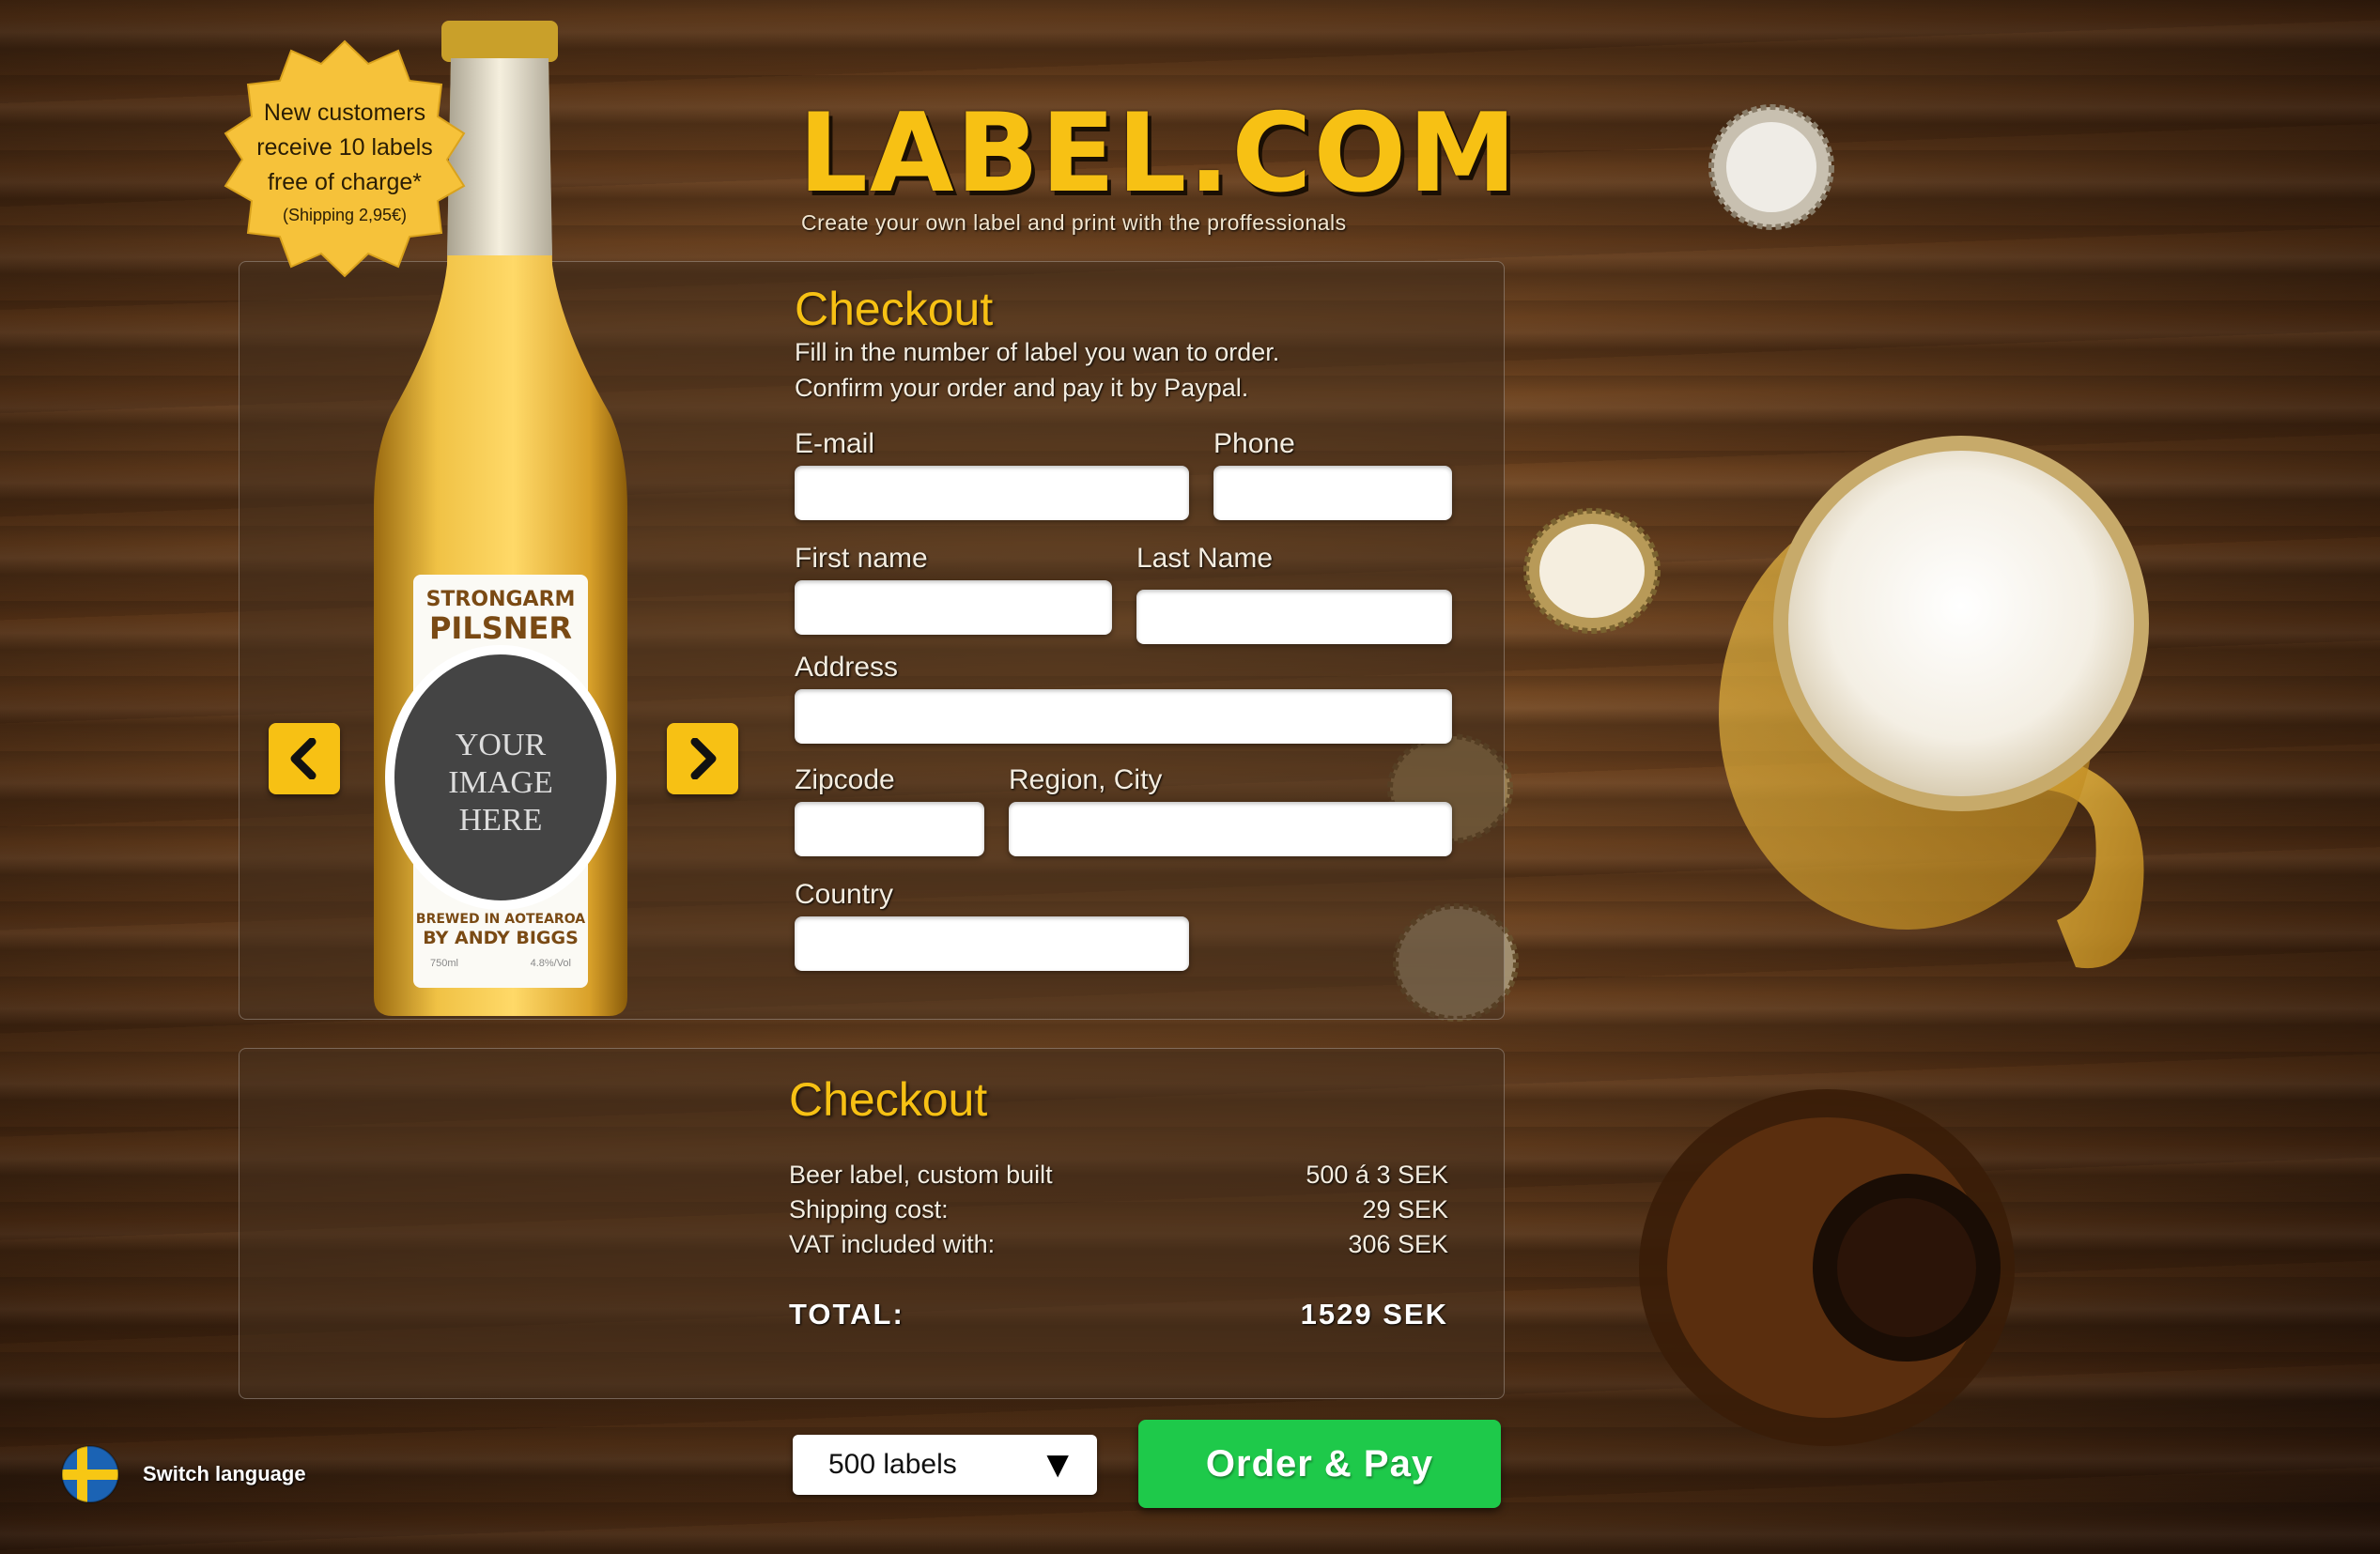 Image resolution: width=2380 pixels, height=1554 pixels. Describe the element at coordinates (954, 607) in the screenshot. I see `first-name-field` at that location.